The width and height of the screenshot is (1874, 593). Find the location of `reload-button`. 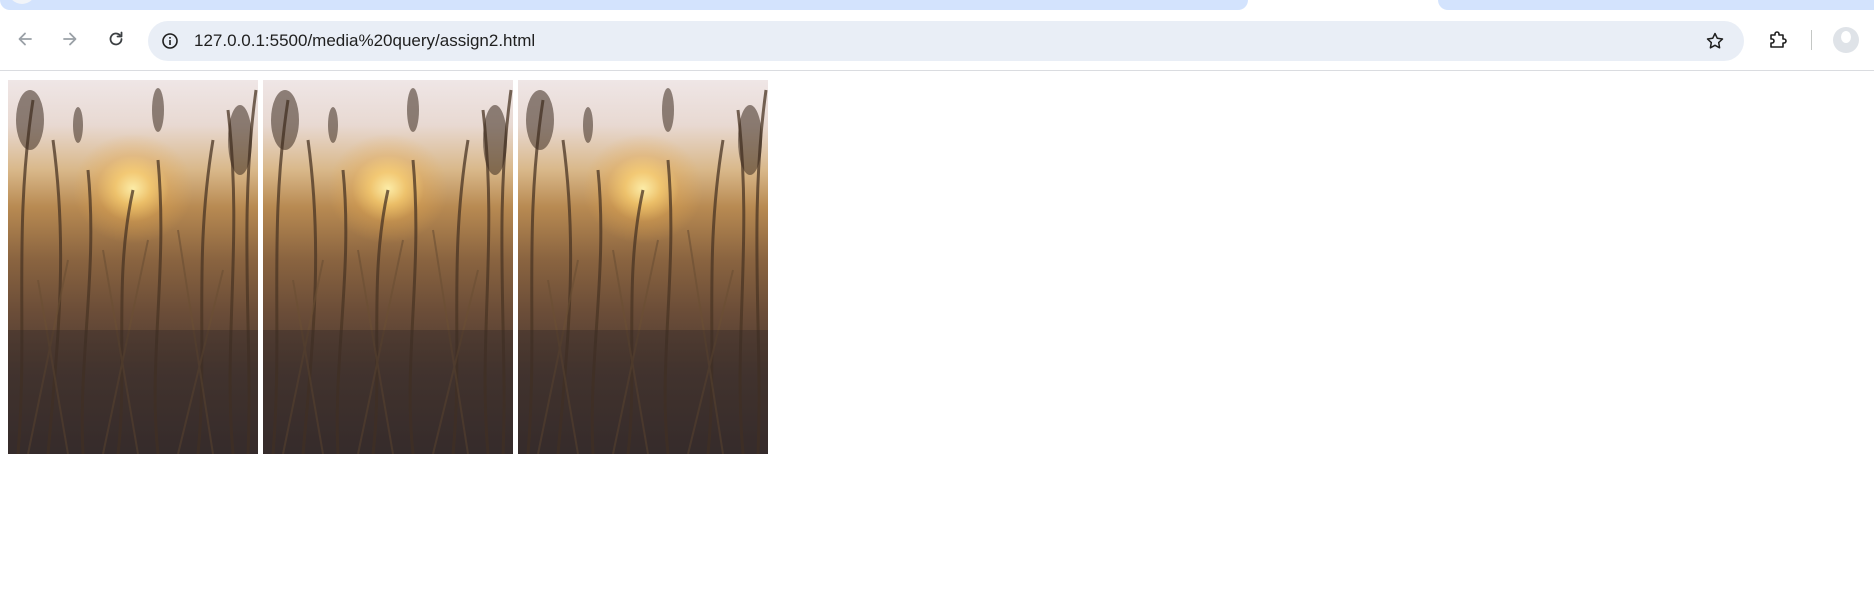

reload-button is located at coordinates (116, 39).